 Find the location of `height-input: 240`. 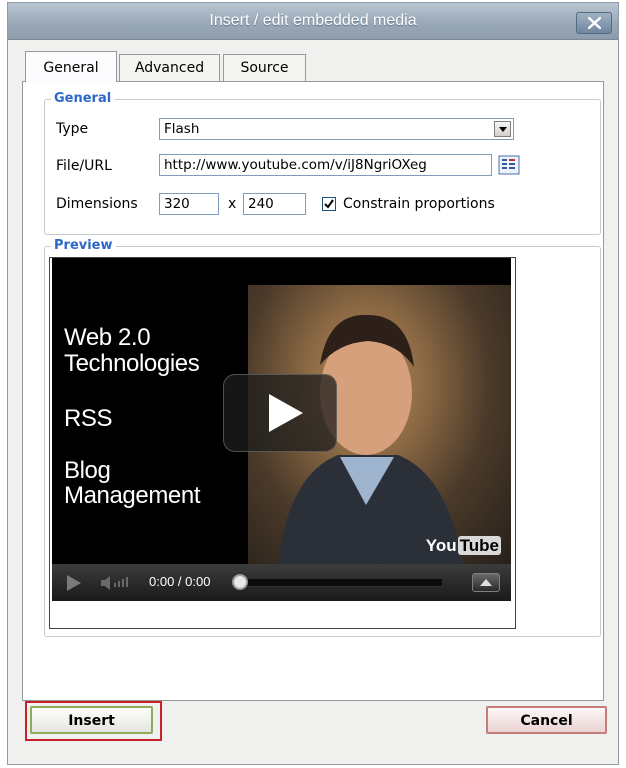

height-input: 240 is located at coordinates (274, 204).